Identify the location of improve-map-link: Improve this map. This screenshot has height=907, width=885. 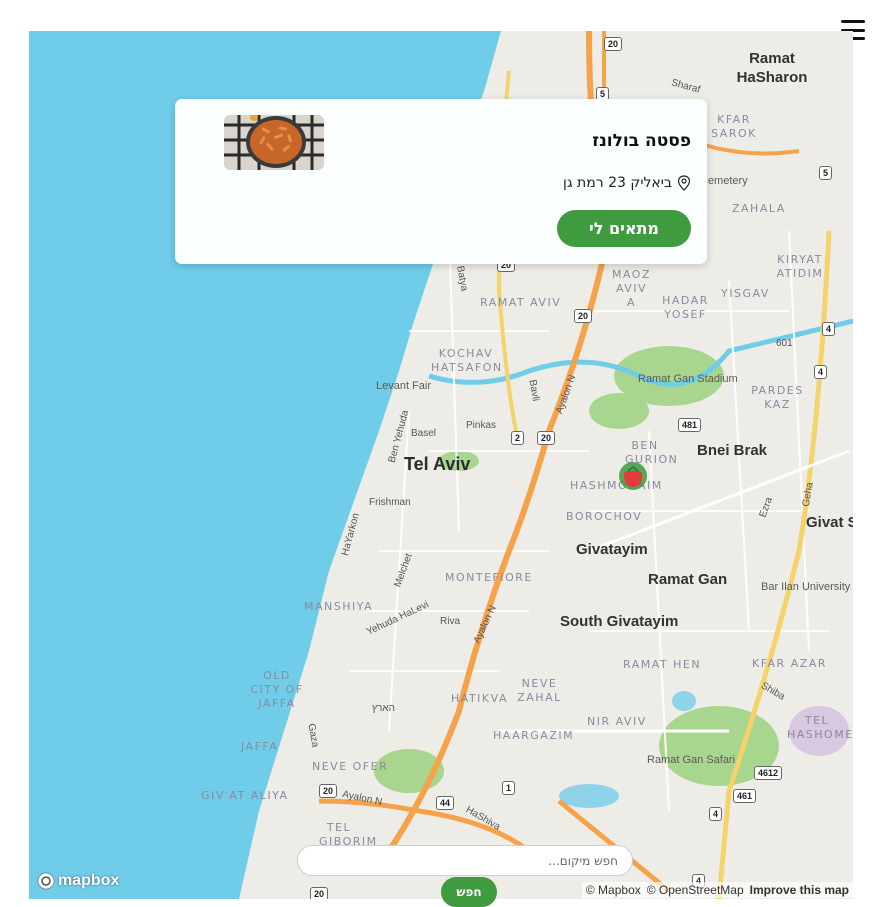
(799, 890).